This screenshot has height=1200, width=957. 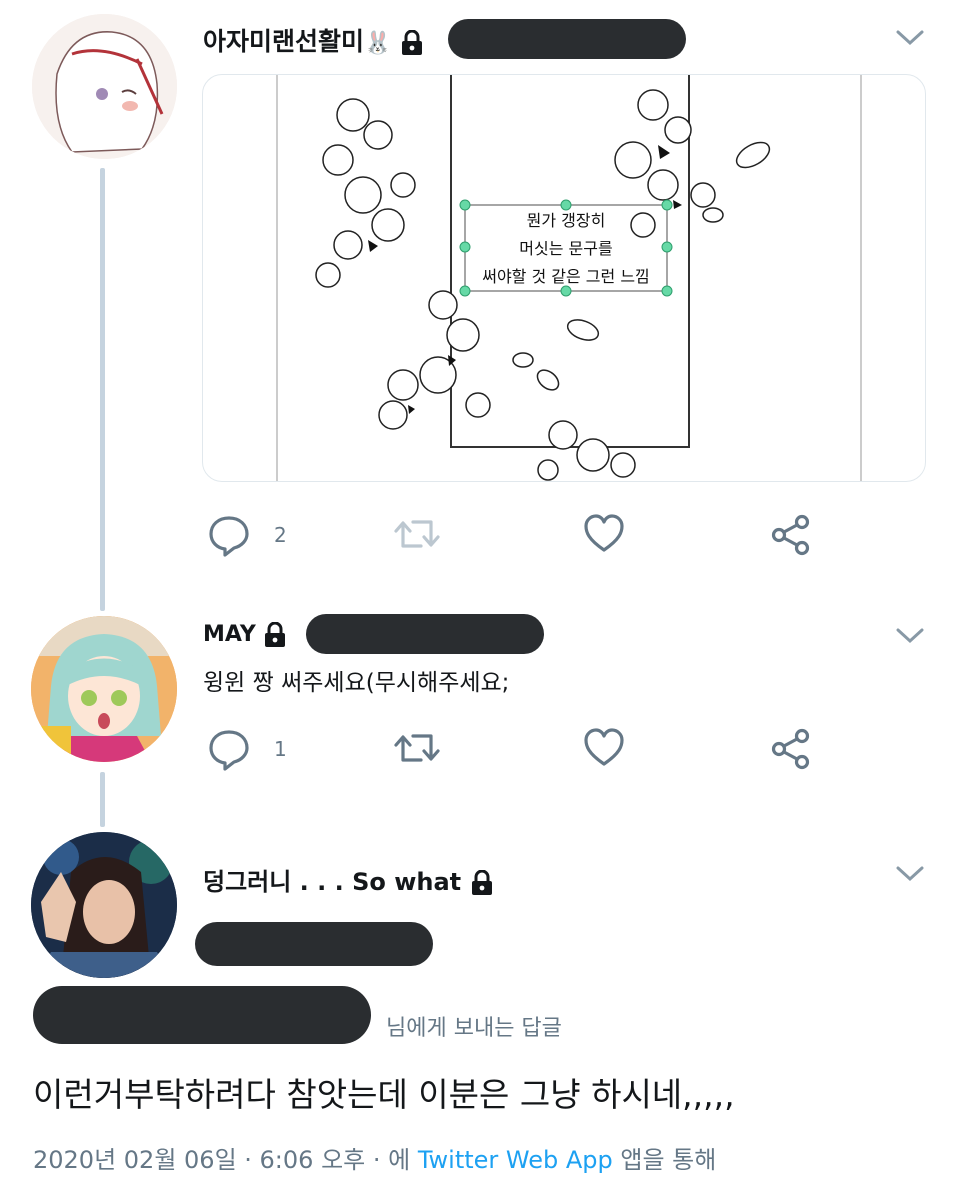 I want to click on tweet1-header: 아자미랜선활미🐰, so click(x=313, y=40).